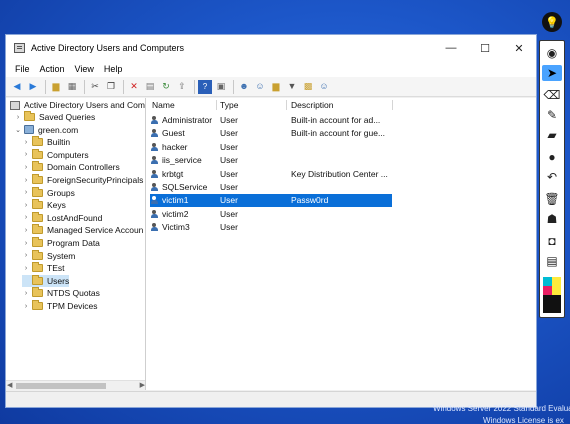 The width and height of the screenshot is (570, 424). What do you see at coordinates (134, 87) in the screenshot?
I see `delete-icon: ✕` at bounding box center [134, 87].